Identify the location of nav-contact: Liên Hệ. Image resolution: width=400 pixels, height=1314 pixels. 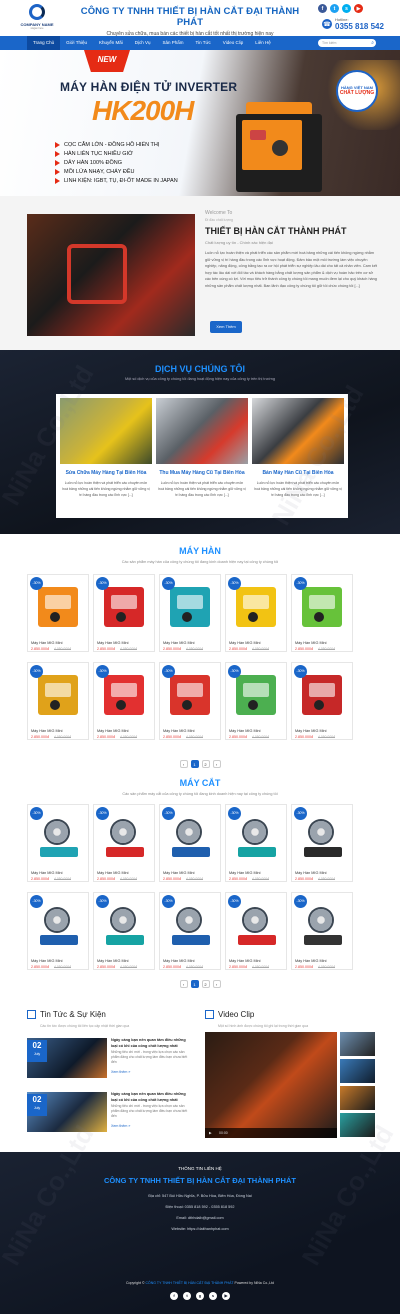
(263, 43).